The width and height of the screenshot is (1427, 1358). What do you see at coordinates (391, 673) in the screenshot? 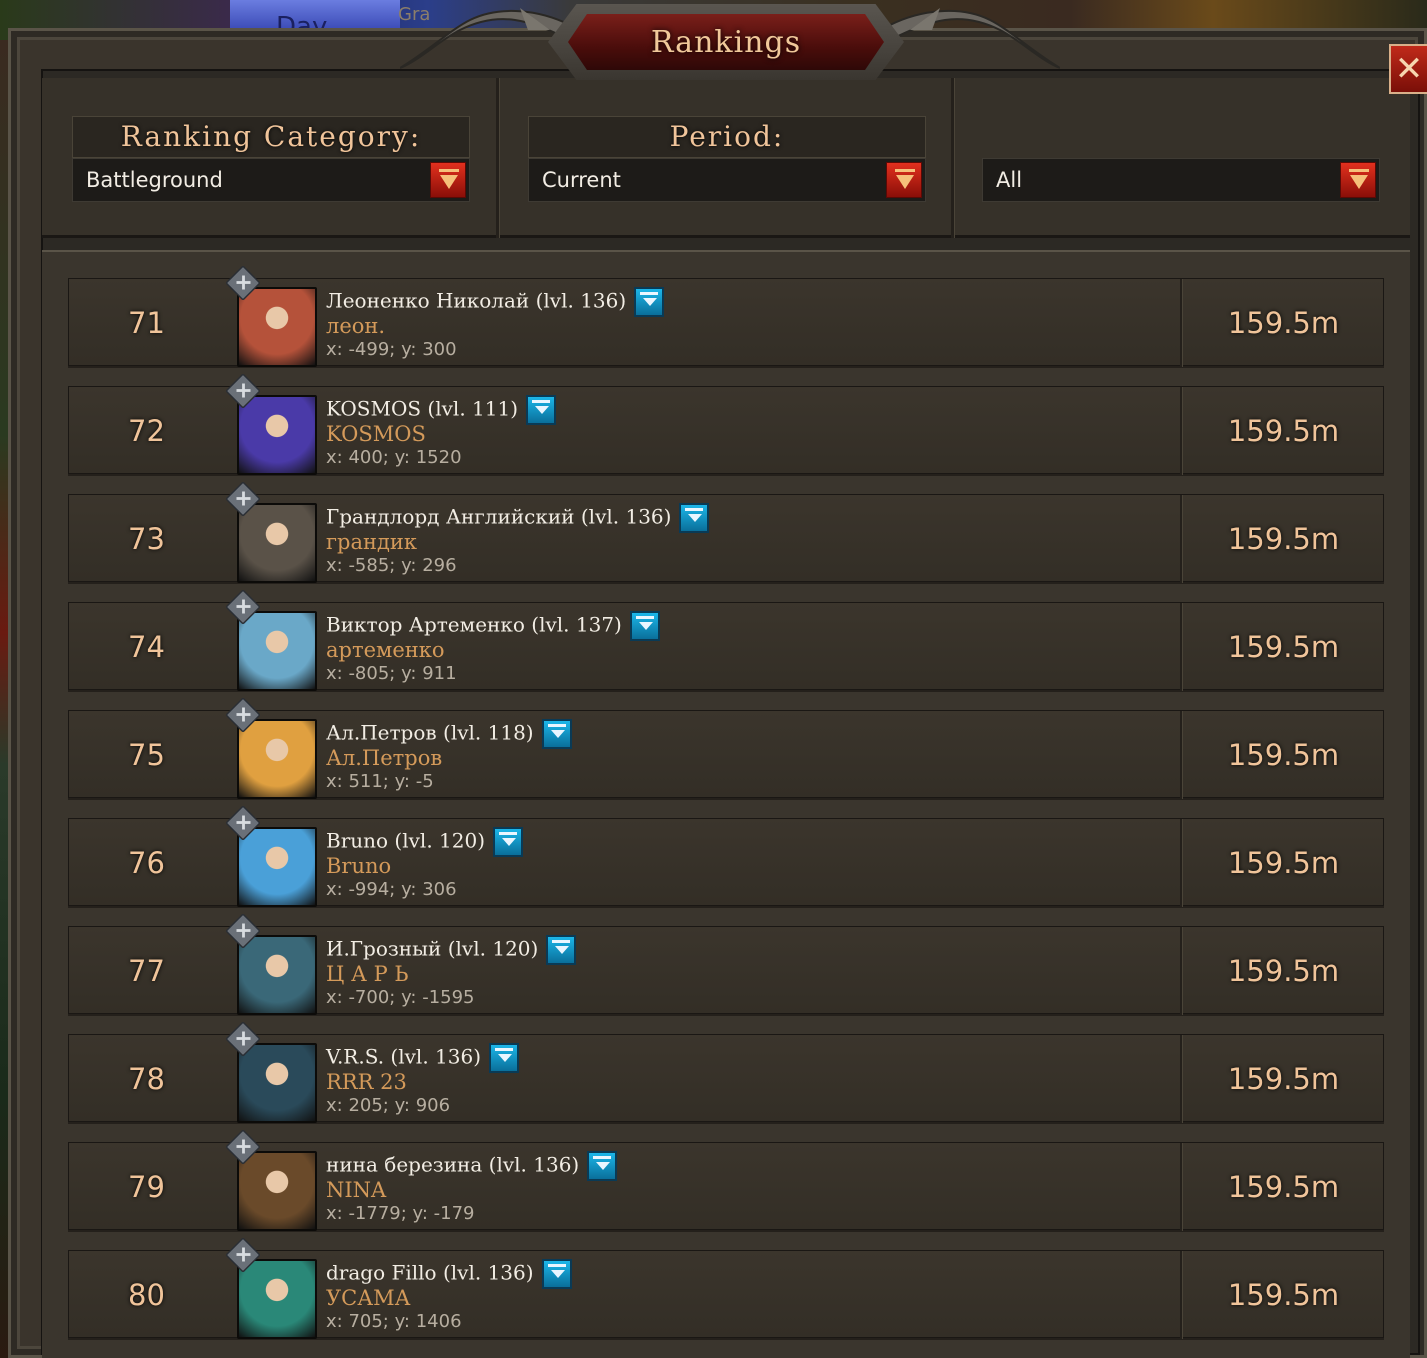
I see `player-coordinates: x: -805; y: 911` at bounding box center [391, 673].